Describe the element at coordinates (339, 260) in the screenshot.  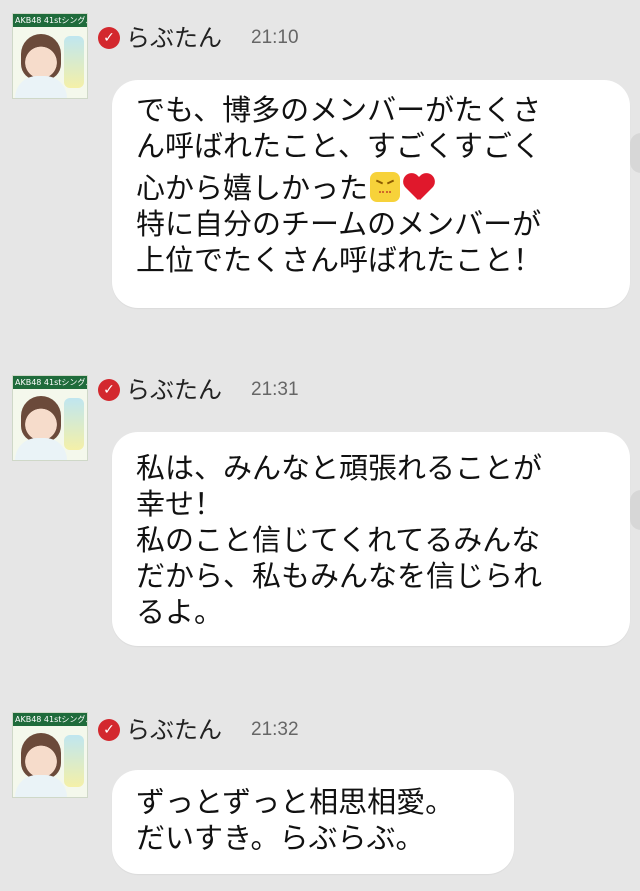
I see `message-line: 上位でたくさん呼ばれたこと！` at that location.